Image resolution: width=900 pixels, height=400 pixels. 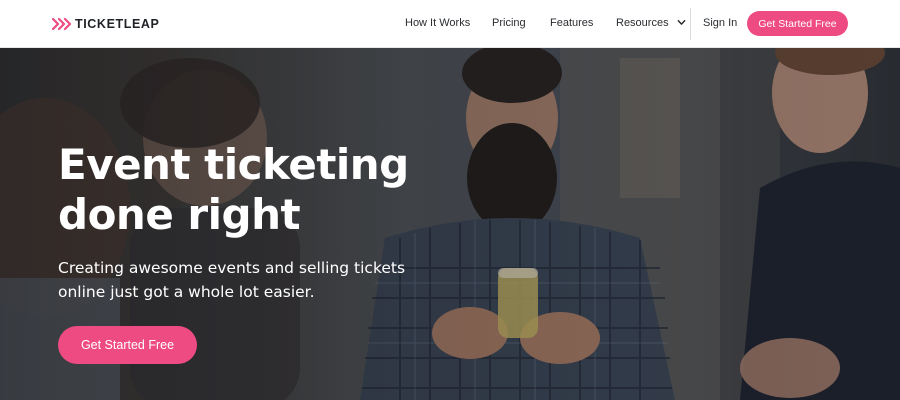 I want to click on nav-divider, so click(x=690, y=24).